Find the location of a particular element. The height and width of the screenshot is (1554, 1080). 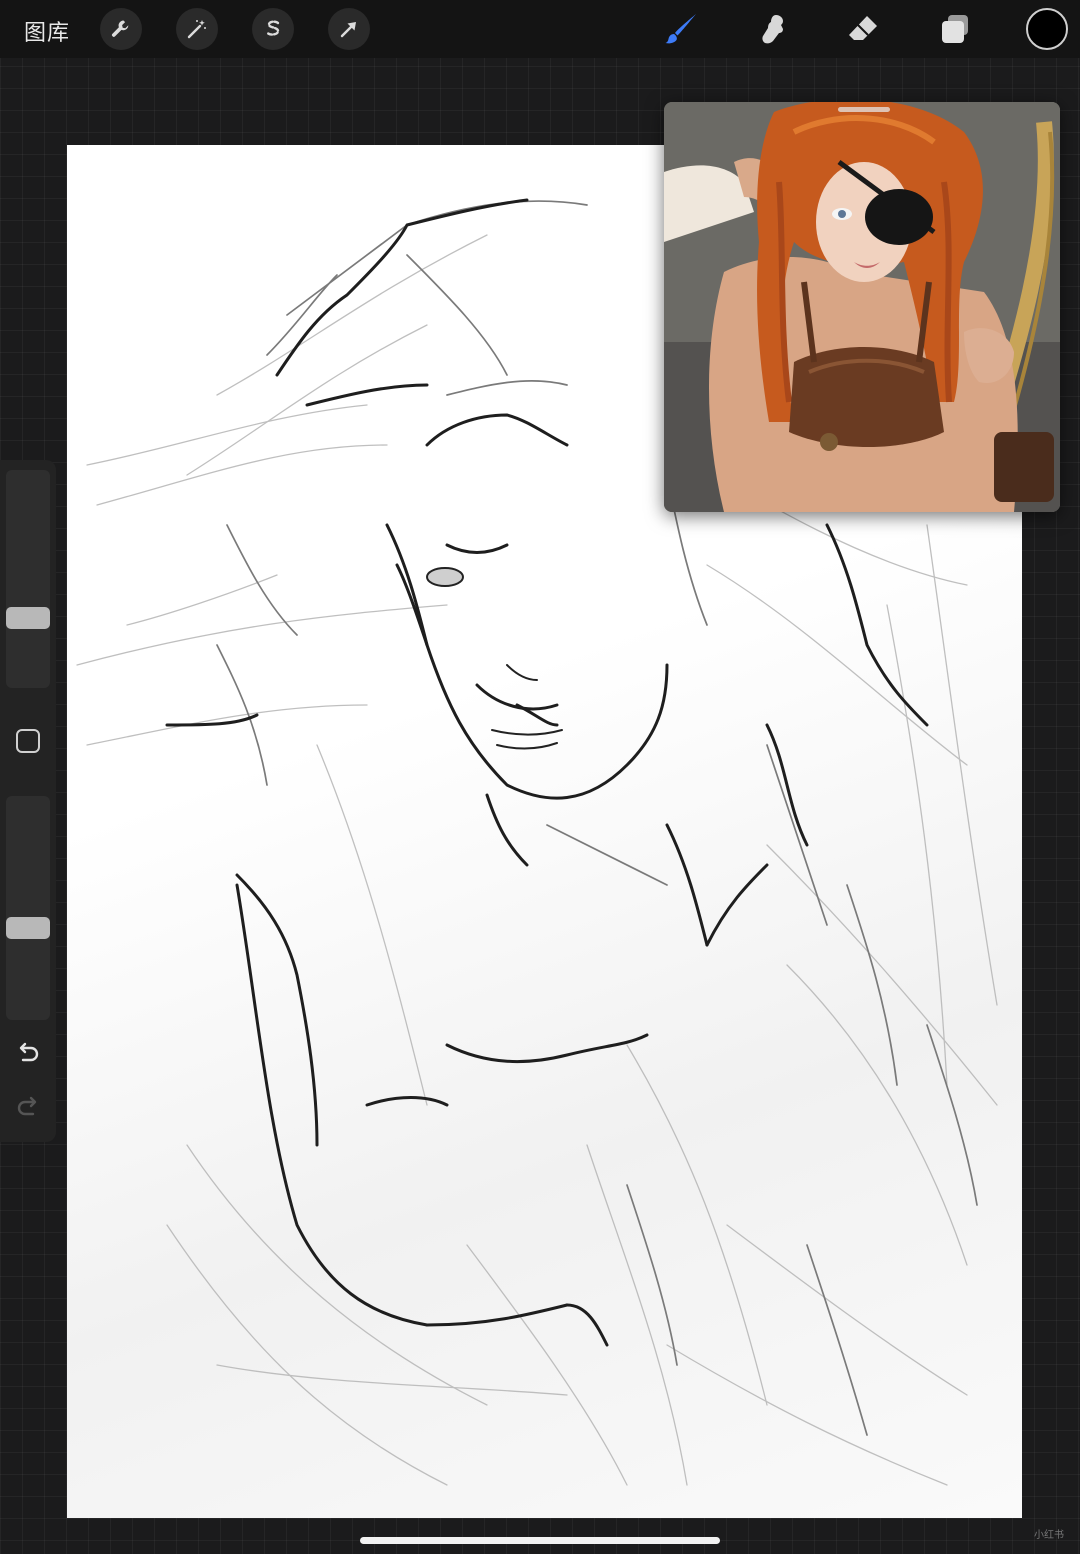

layers-icon is located at coordinates (955, 29).